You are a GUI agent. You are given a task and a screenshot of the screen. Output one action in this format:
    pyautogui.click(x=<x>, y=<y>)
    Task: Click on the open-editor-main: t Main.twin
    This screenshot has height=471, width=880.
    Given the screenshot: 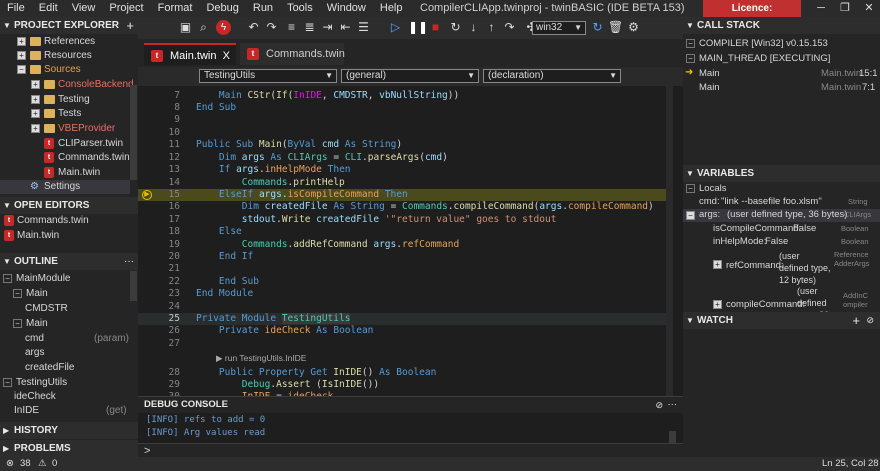 What is the action you would take?
    pyautogui.click(x=69, y=236)
    